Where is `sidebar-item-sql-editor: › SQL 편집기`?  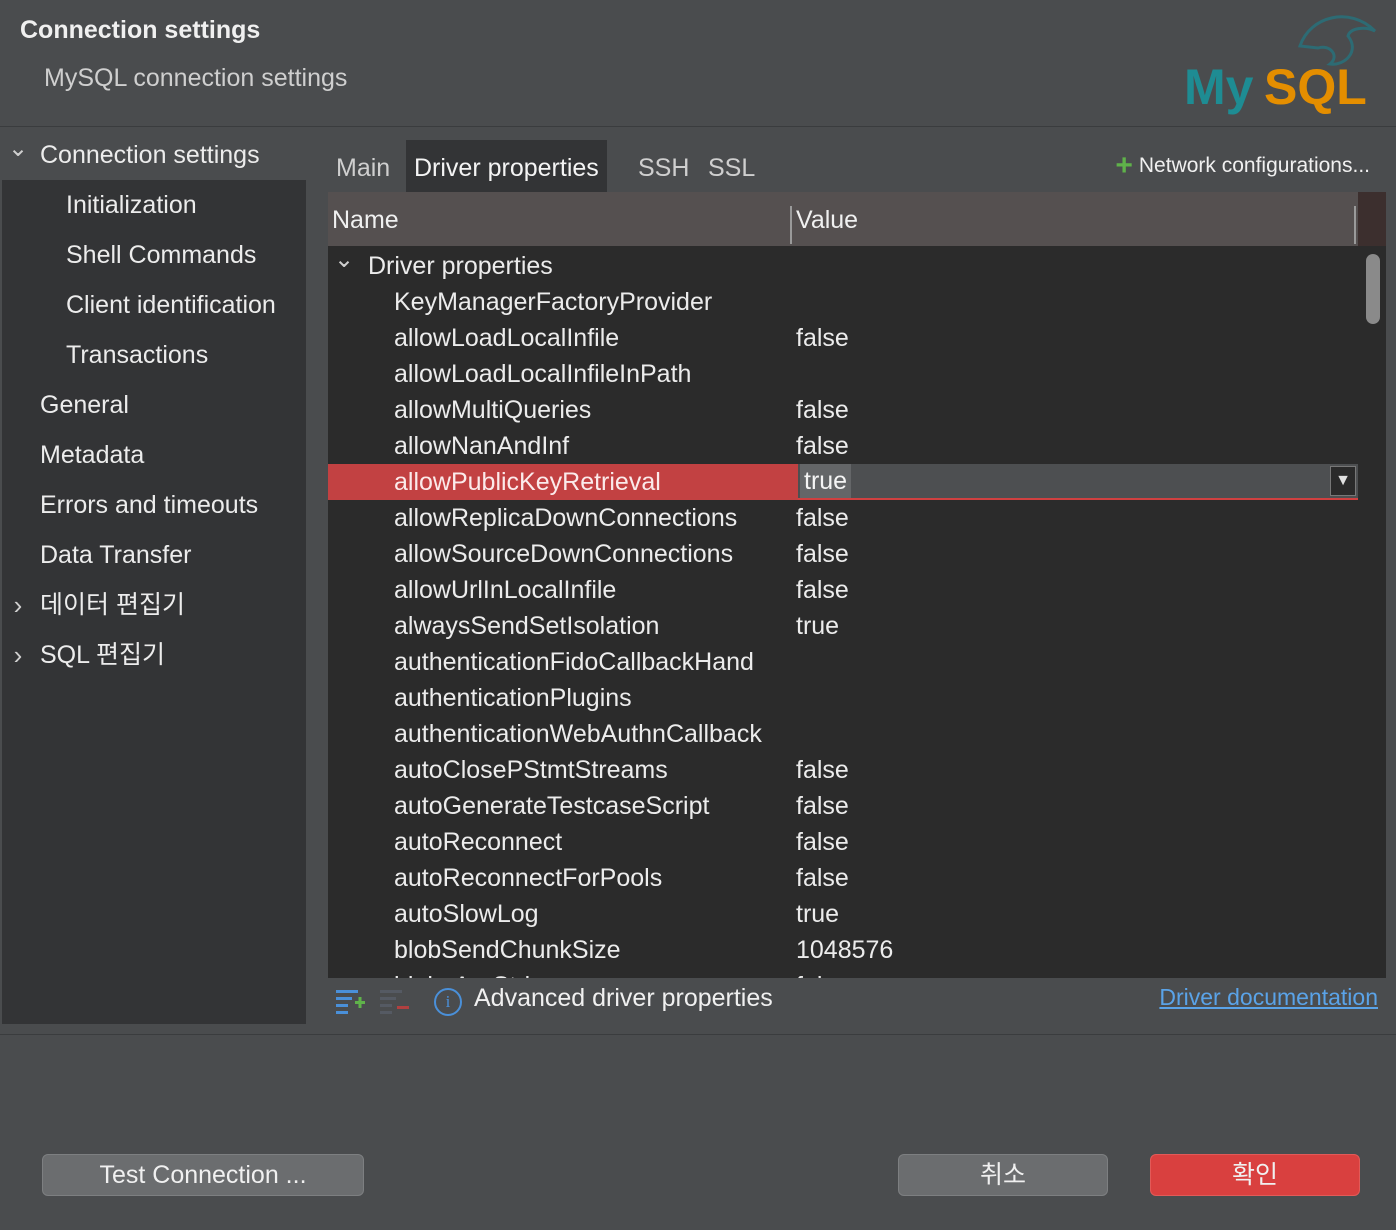
sidebar-item-sql-editor: › SQL 편집기 is located at coordinates (154, 655).